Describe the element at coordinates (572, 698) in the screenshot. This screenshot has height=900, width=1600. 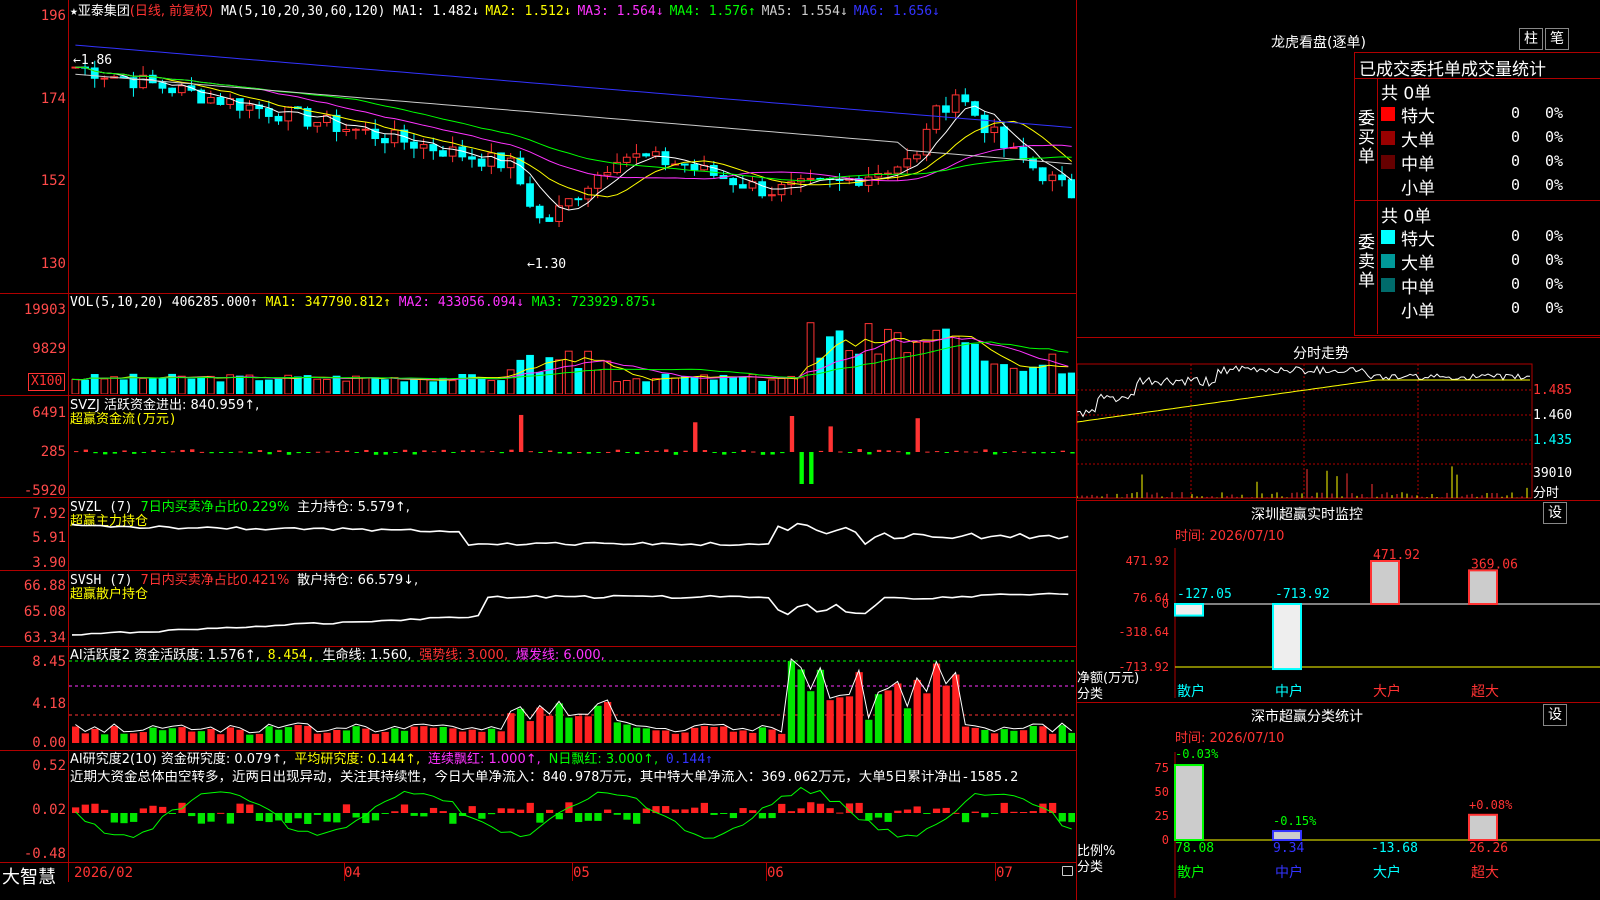
I see `ai-active-chart` at that location.